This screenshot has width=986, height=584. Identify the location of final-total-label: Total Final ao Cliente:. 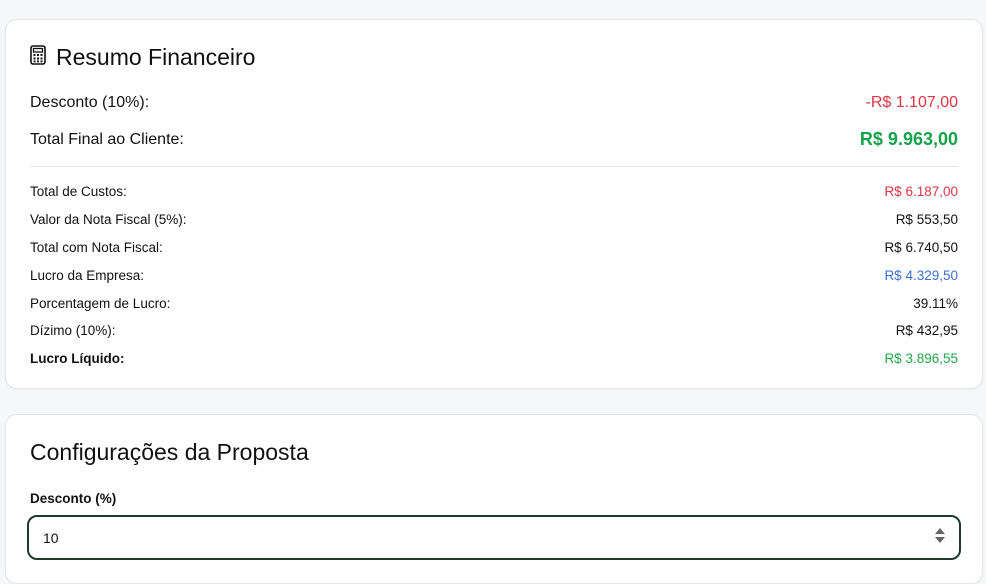
(107, 139).